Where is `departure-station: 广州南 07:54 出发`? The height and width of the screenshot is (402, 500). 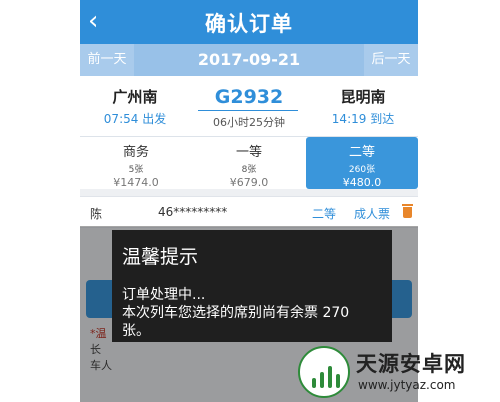
departure-station: 广州南 07:54 出发 is located at coordinates (135, 106).